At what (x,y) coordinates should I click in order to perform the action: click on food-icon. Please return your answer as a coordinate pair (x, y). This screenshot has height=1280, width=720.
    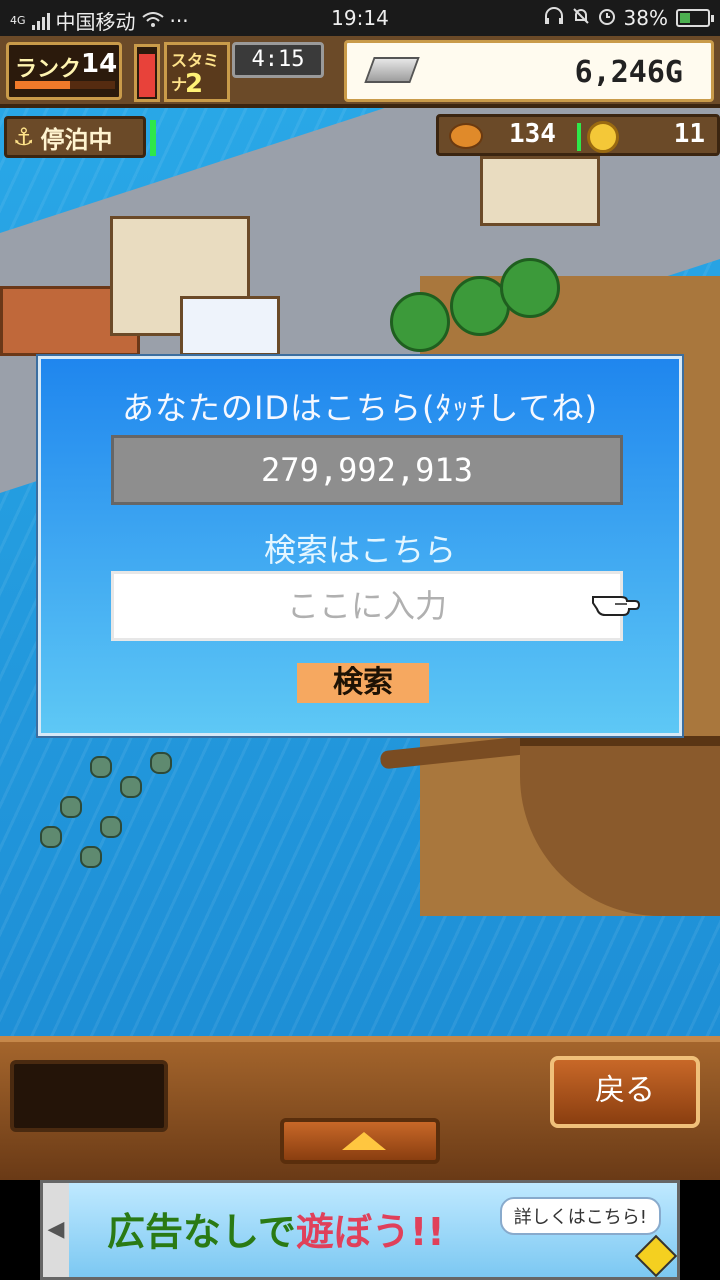
    Looking at the image, I should click on (466, 136).